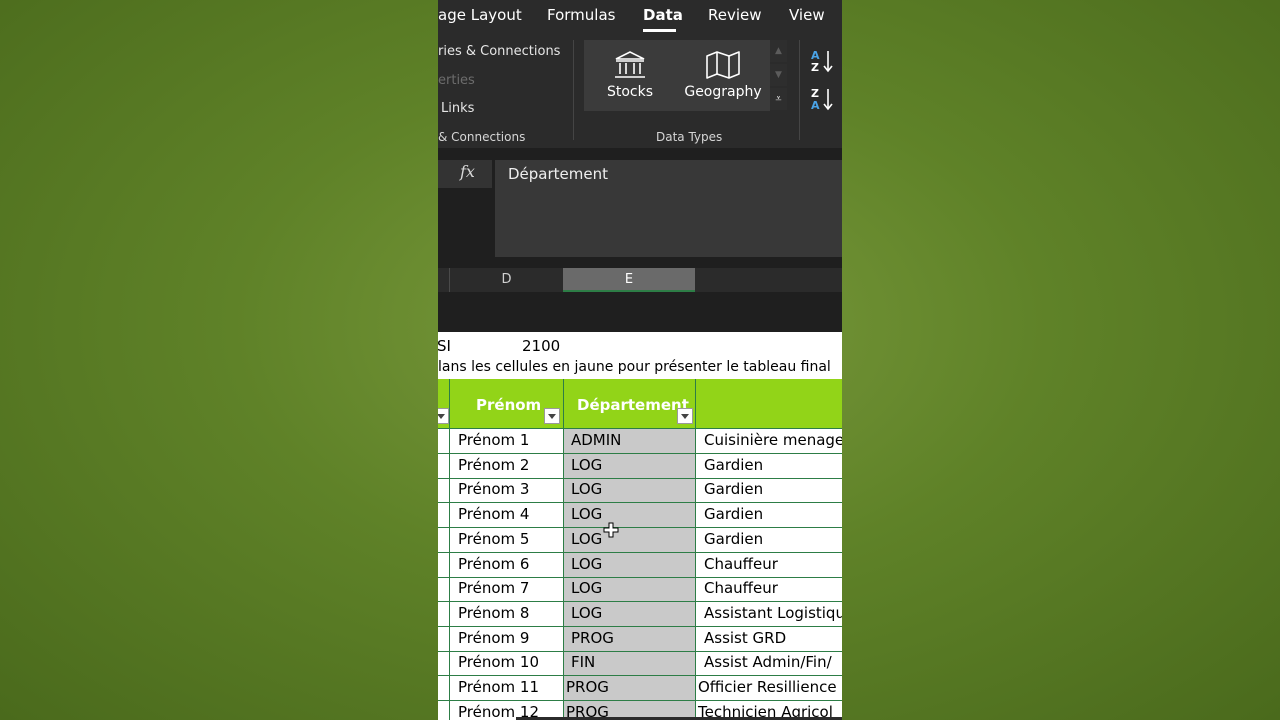  What do you see at coordinates (640, 403) in the screenshot?
I see `table-header-row: Prénom Département` at bounding box center [640, 403].